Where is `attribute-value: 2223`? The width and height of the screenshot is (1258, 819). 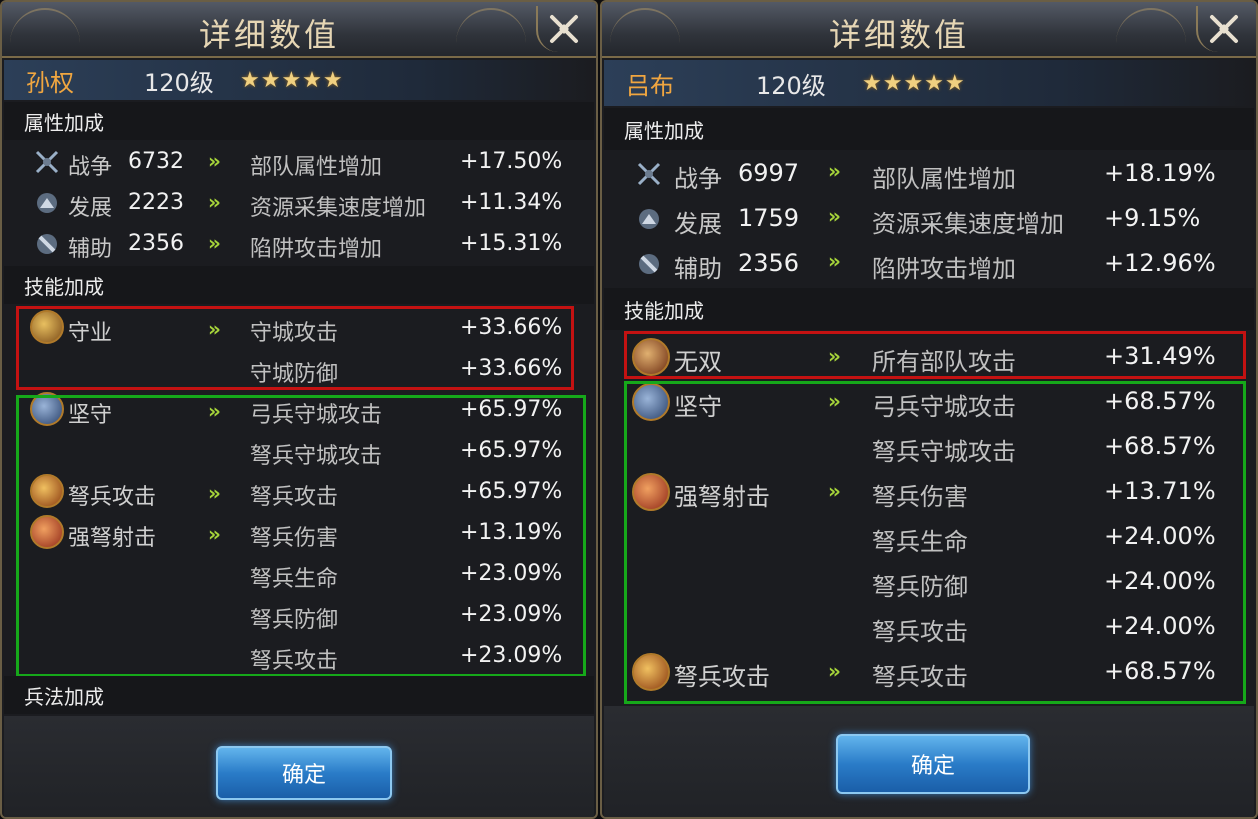 attribute-value: 2223 is located at coordinates (156, 202).